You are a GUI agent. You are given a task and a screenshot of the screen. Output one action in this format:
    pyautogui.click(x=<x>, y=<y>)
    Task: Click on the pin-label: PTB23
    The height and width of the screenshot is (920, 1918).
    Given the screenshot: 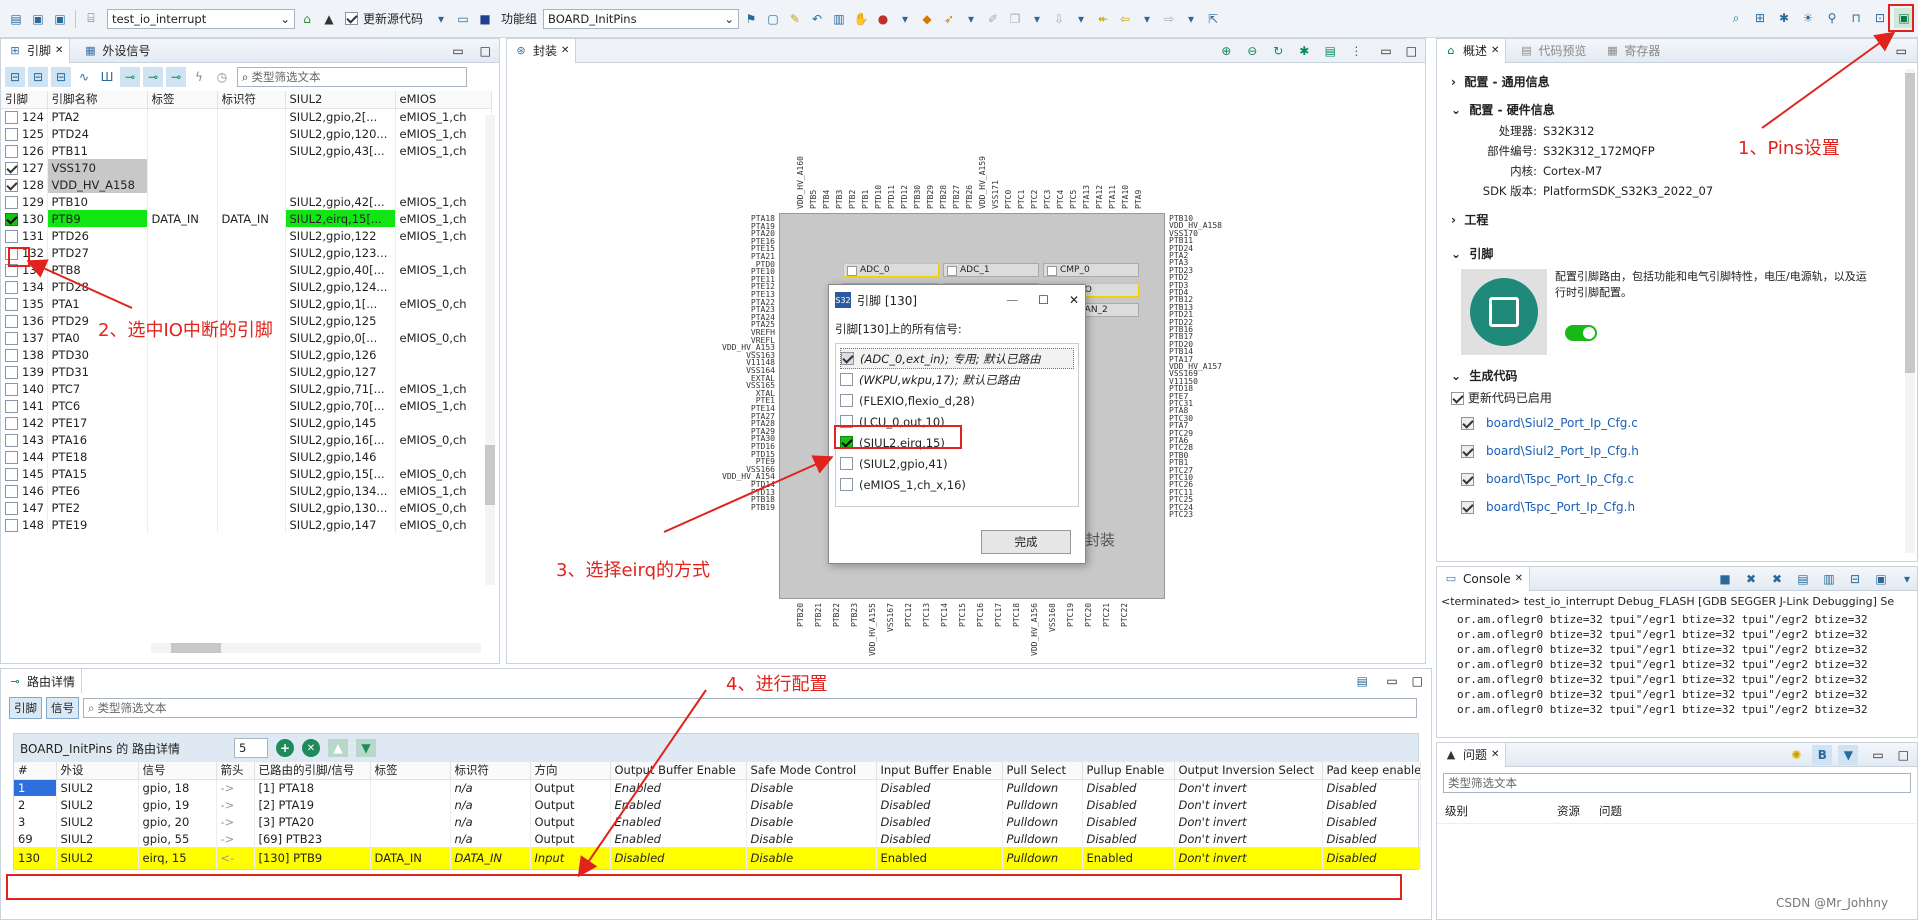 What is the action you would take?
    pyautogui.click(x=854, y=633)
    